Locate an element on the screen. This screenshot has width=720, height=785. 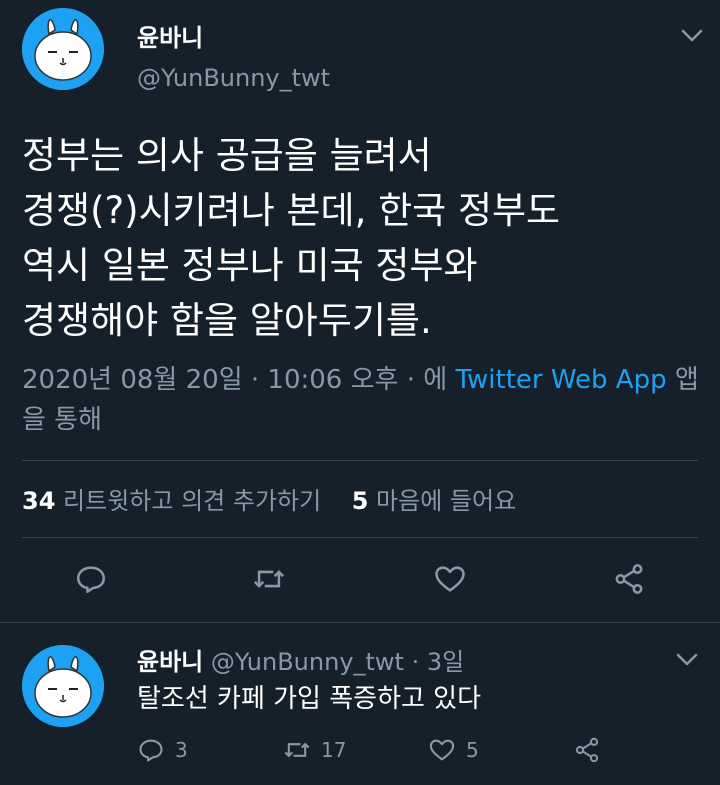
reply-author-name: 윤바니 is located at coordinates (170, 662).